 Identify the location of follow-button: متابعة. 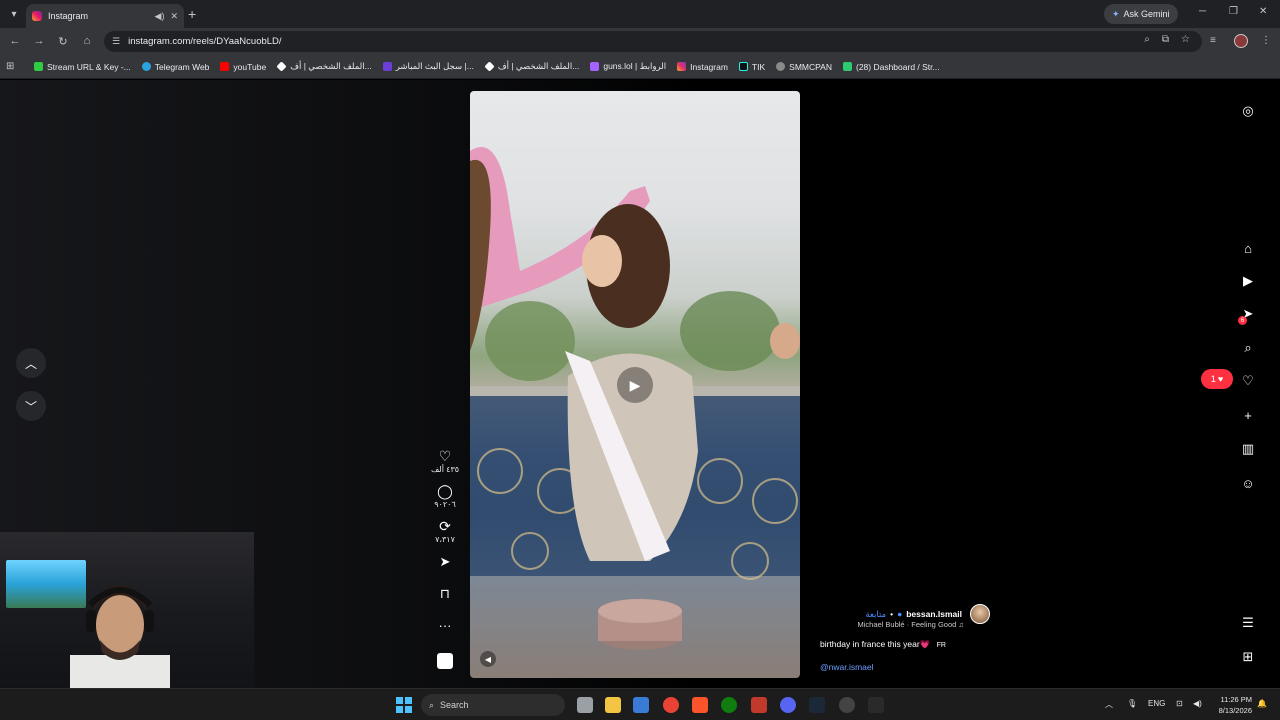
(875, 614).